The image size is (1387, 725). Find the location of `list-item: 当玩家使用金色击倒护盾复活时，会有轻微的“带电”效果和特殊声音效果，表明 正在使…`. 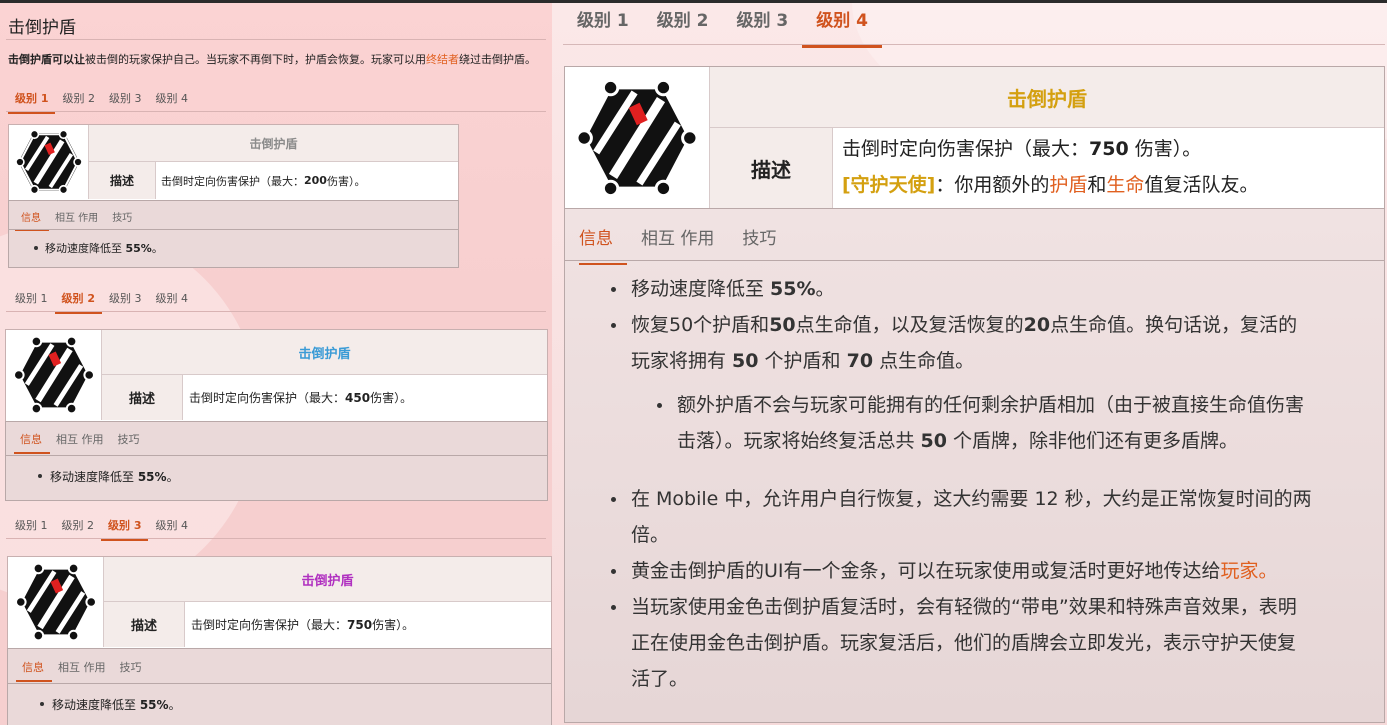

list-item: 当玩家使用金色击倒护盾复活时，会有轻微的“带电”效果和特殊声音效果，表明 正在使… is located at coordinates (991, 643).